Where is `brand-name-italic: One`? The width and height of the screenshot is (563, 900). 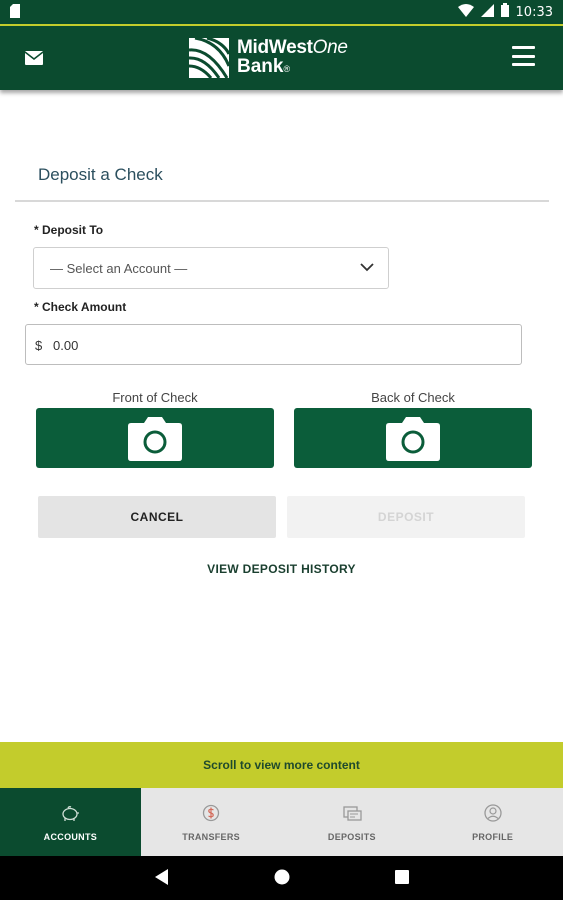
brand-name-italic: One is located at coordinates (330, 47).